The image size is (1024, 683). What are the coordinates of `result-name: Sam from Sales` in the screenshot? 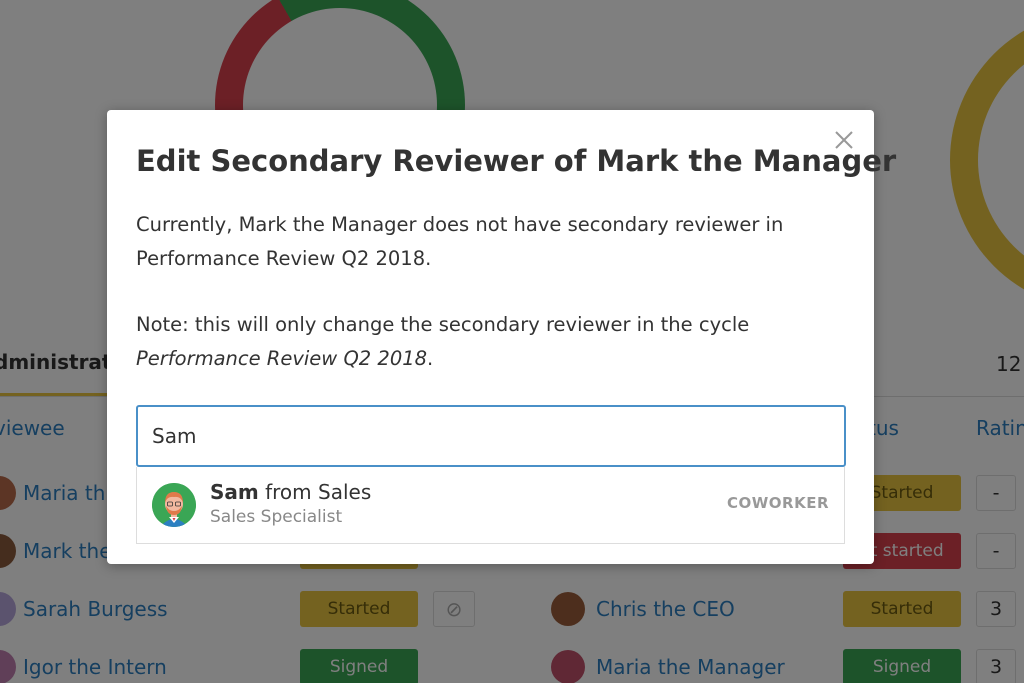 It's located at (290, 492).